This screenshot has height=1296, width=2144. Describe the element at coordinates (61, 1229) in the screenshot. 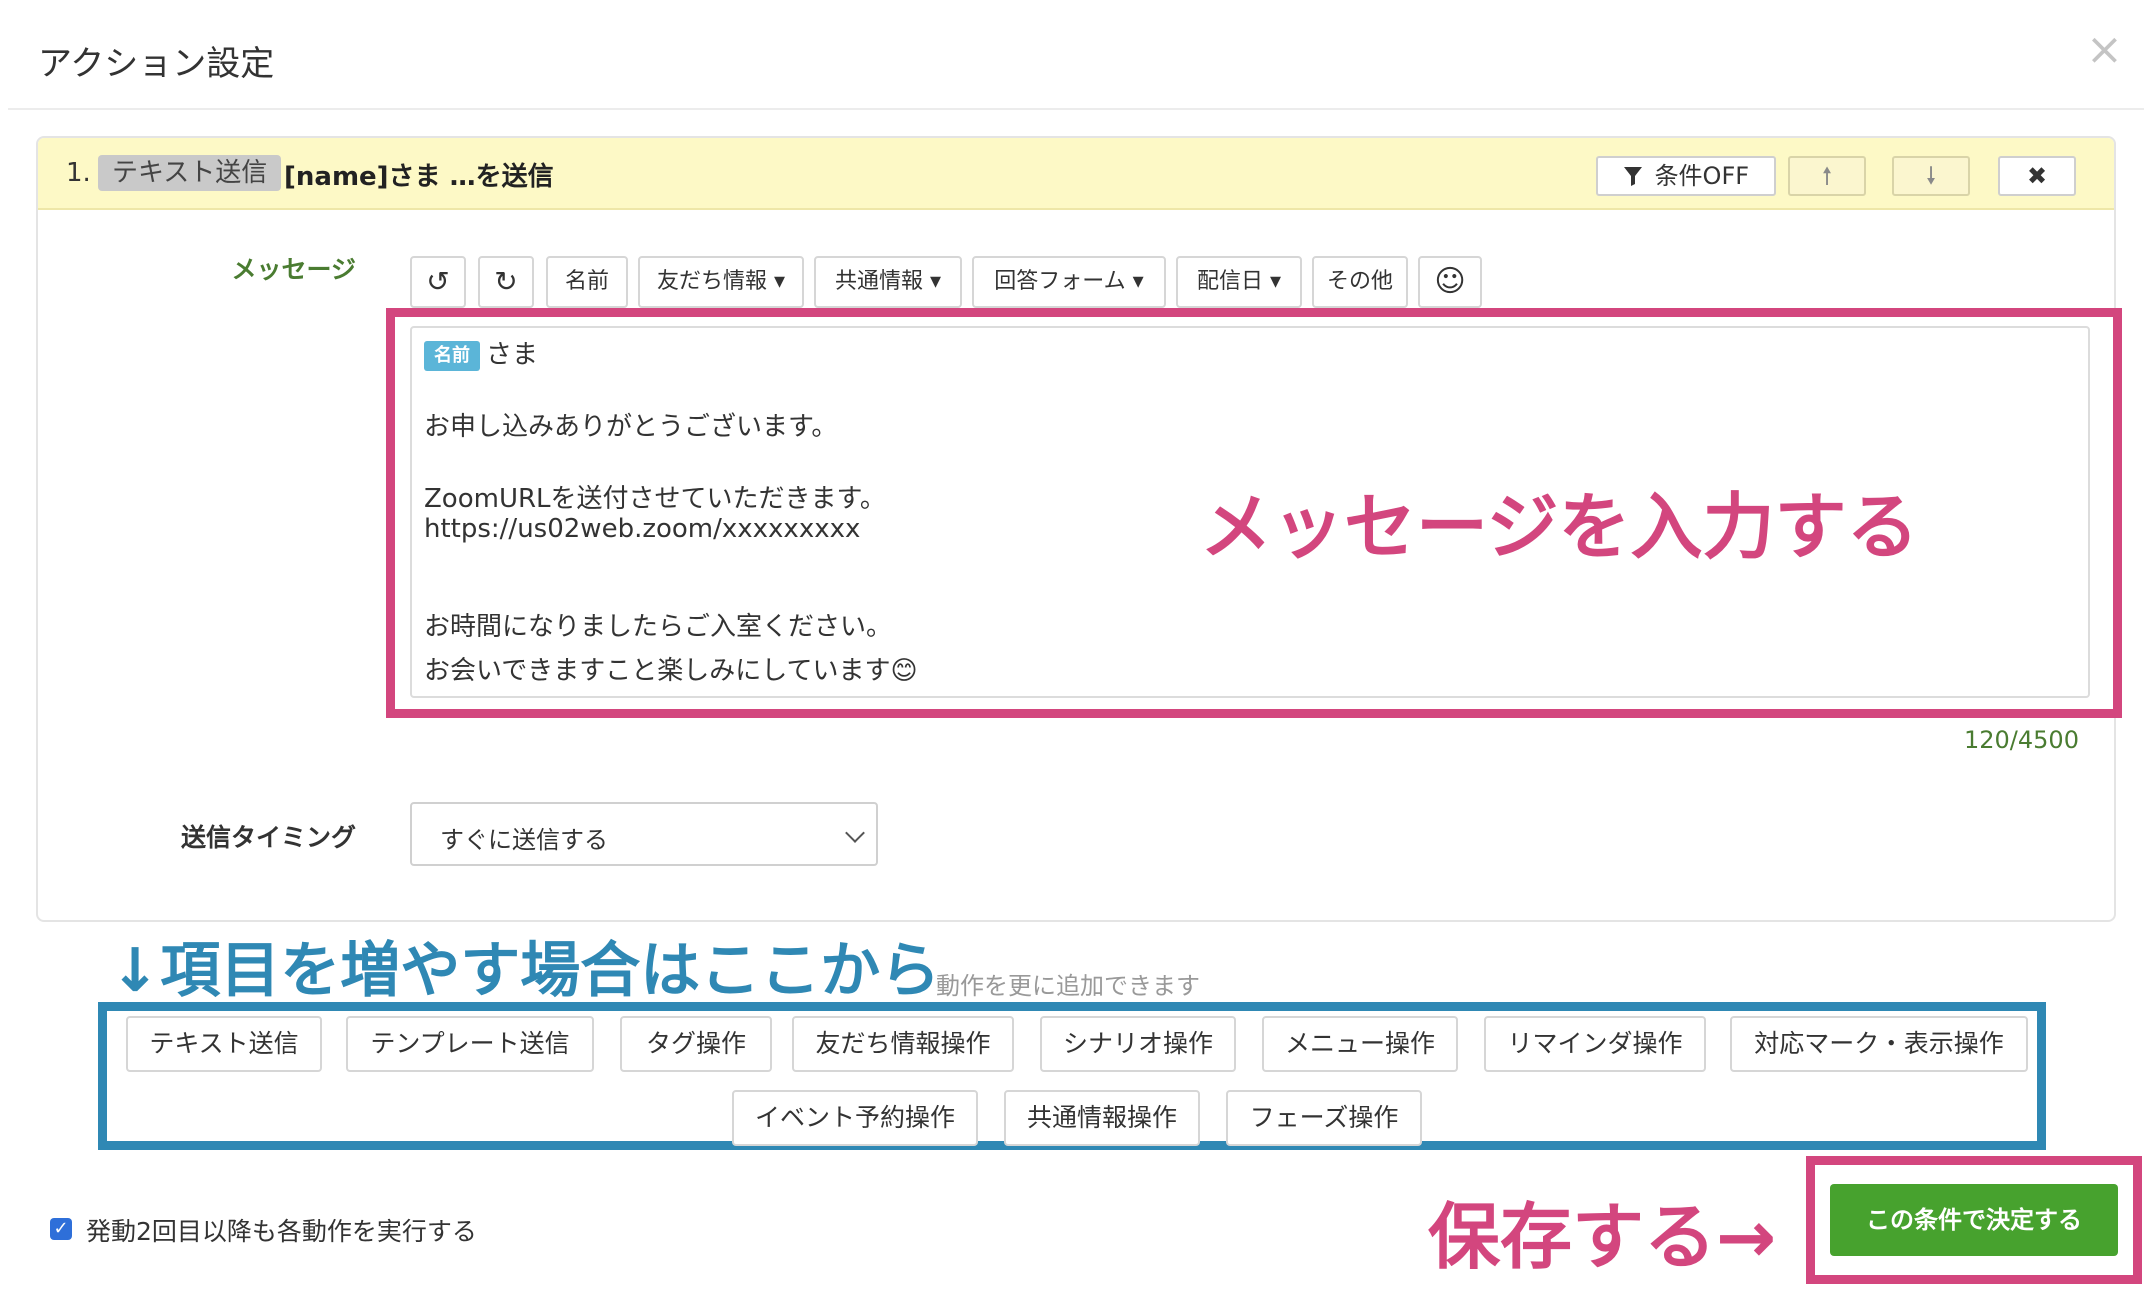

I see `repeat-actions-checkbox: ✓` at that location.